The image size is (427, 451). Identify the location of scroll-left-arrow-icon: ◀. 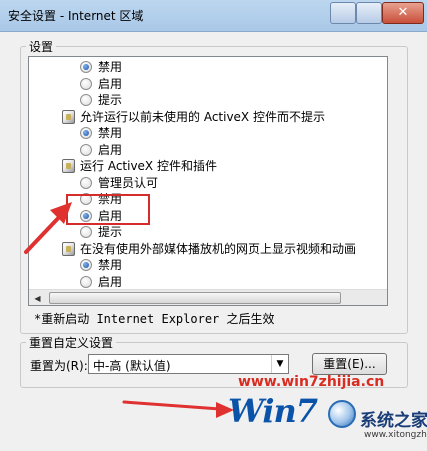
(37, 297).